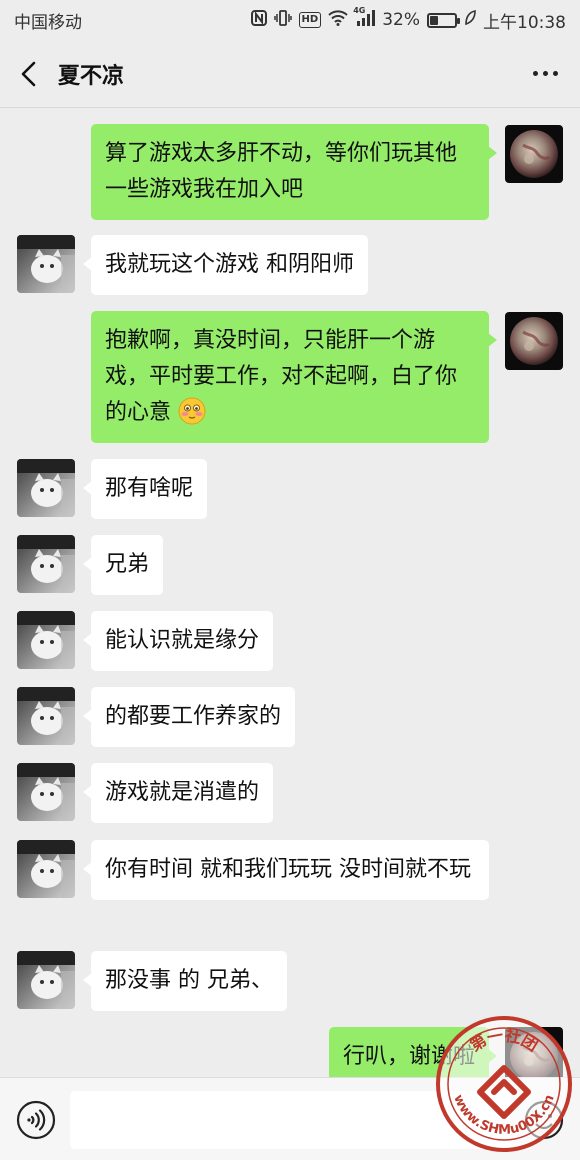  I want to click on input-bar, so click(290, 1118).